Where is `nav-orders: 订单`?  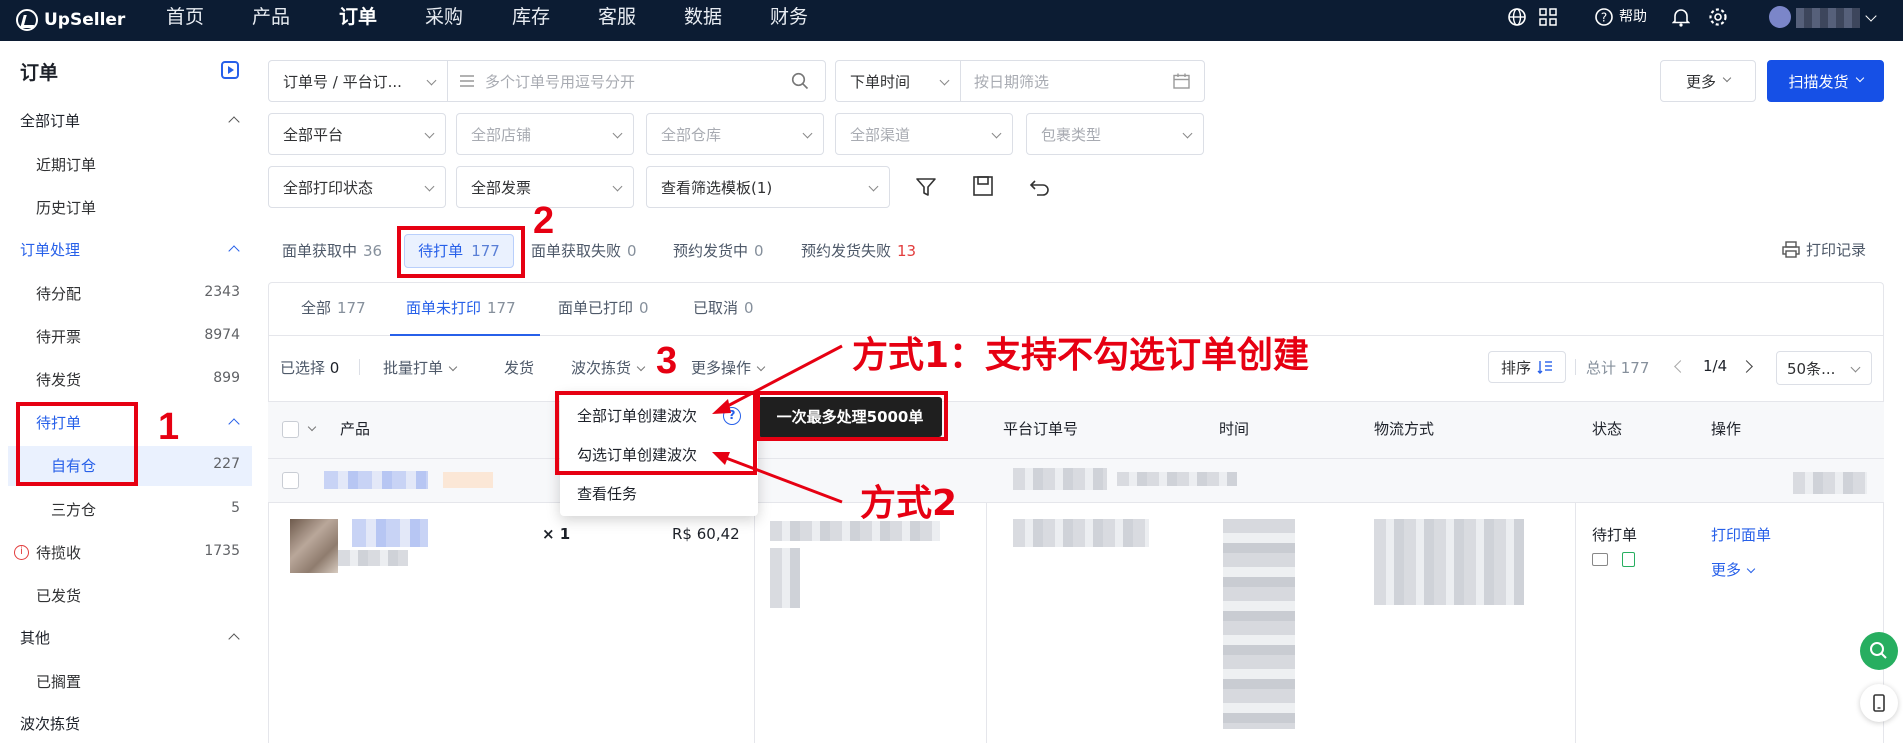
nav-orders: 订单 is located at coordinates (358, 17).